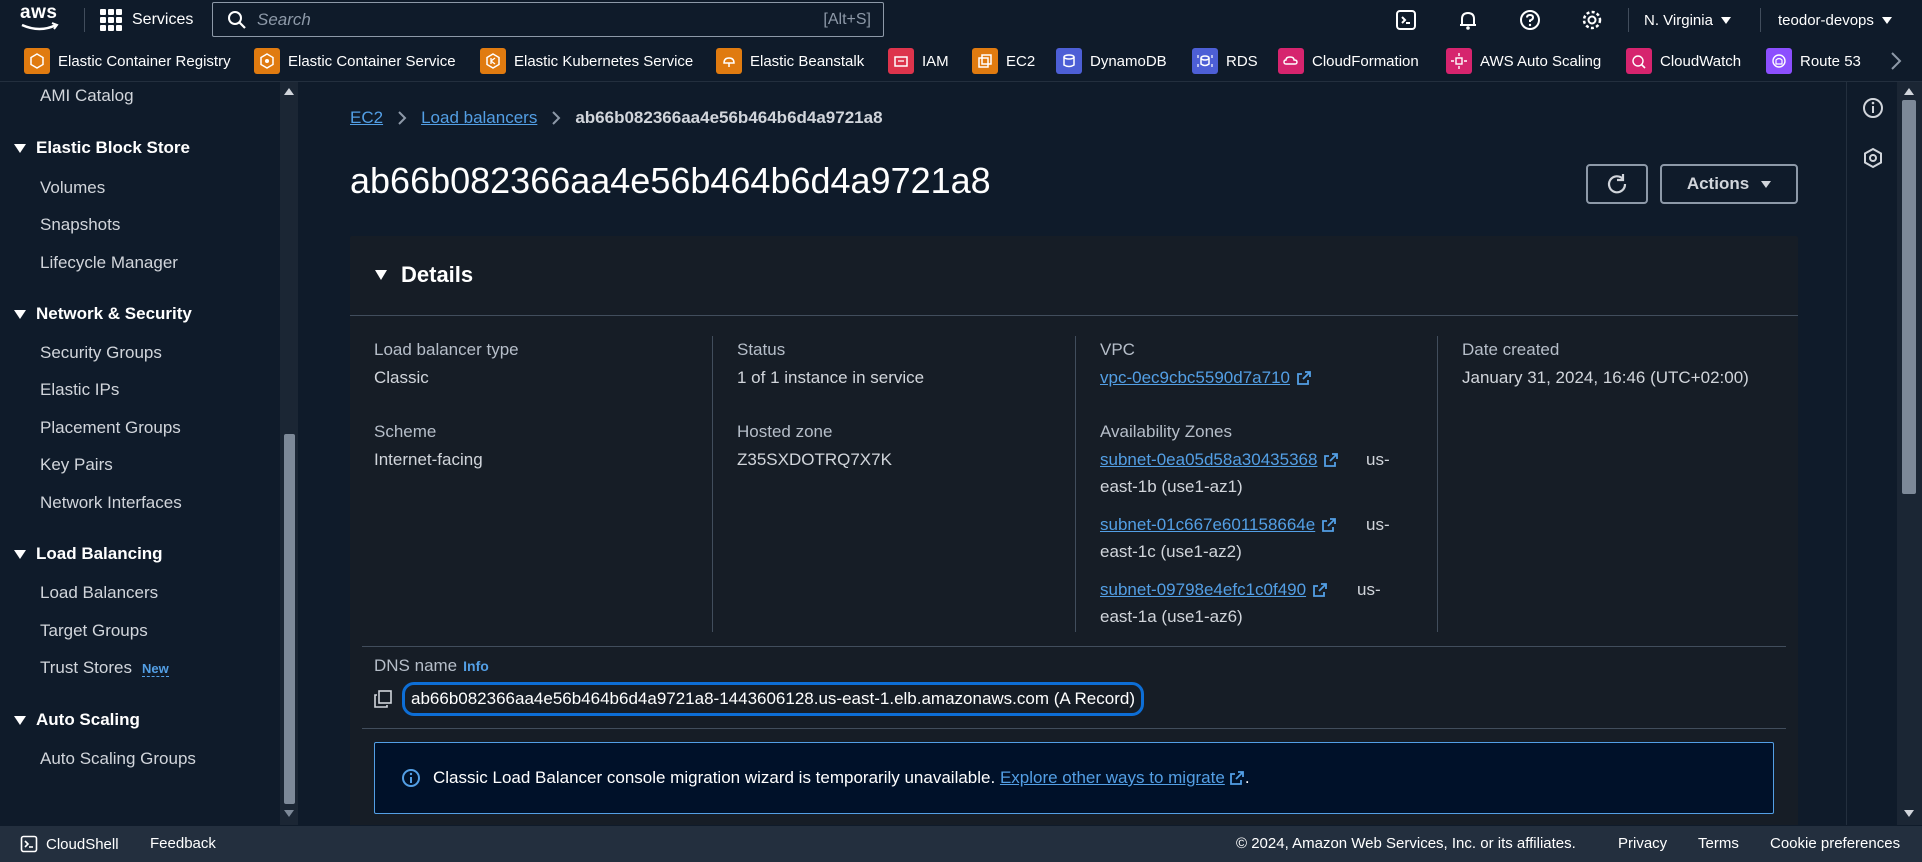  Describe the element at coordinates (355, 61) in the screenshot. I see `favorite-ecs: Elastic Container Service` at that location.